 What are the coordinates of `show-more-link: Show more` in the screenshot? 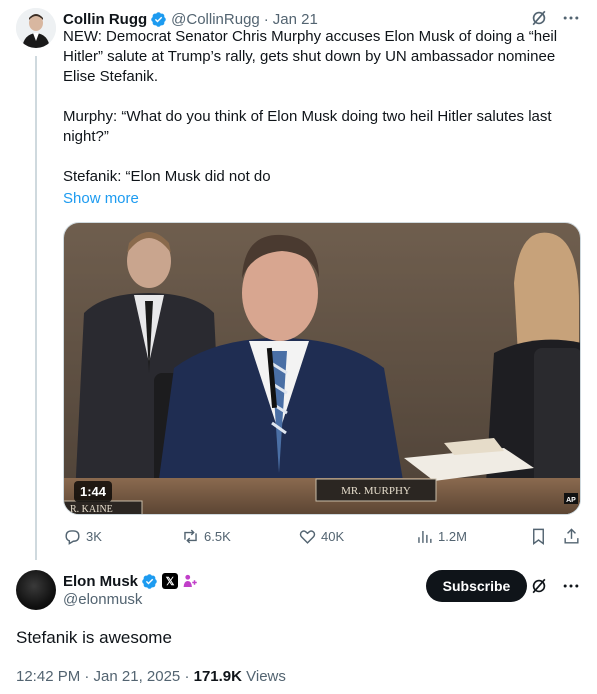 It's located at (101, 198).